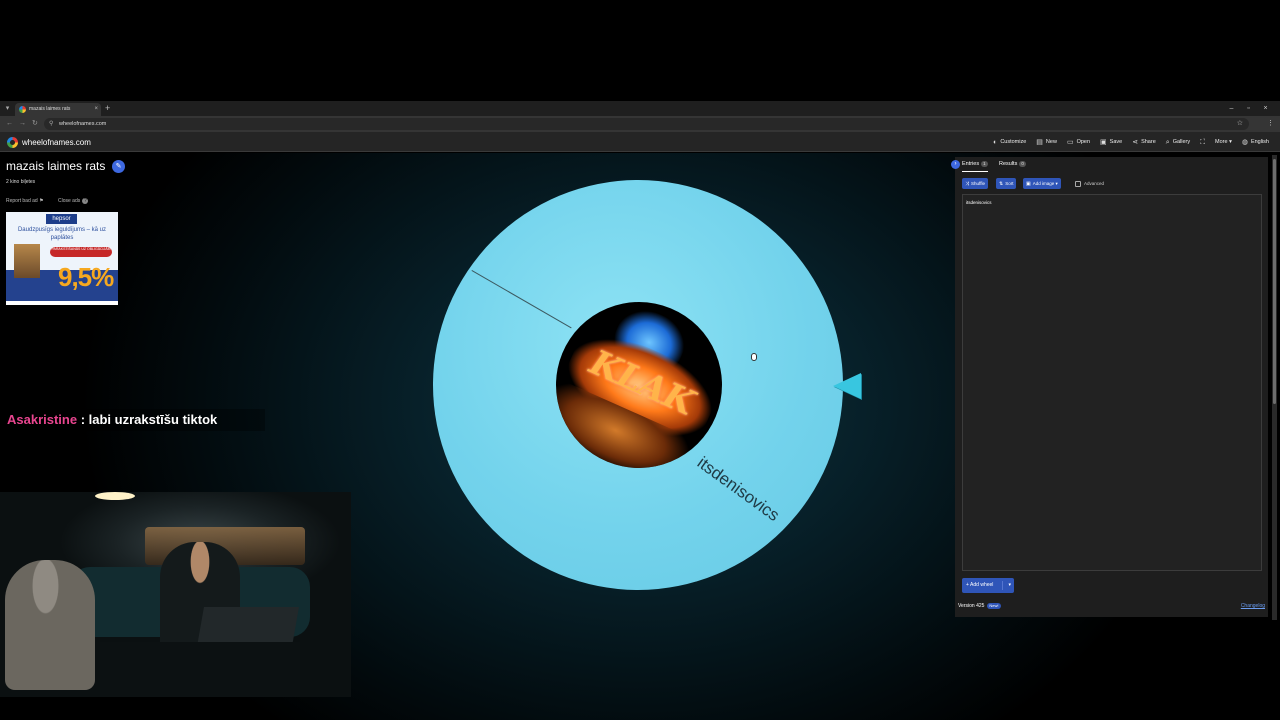 The width and height of the screenshot is (1280, 720). Describe the element at coordinates (640, 108) in the screenshot. I see `browser-tab-bar: ▾ mazais laimes rats × + – ▫ ×` at that location.